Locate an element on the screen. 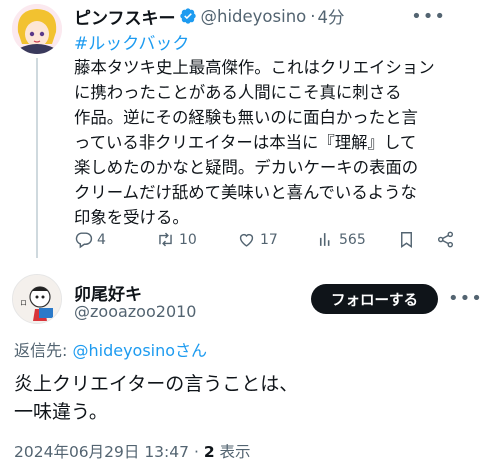  tweet1-line: っている非クリエイターは本当に『理解』して is located at coordinates (245, 142).